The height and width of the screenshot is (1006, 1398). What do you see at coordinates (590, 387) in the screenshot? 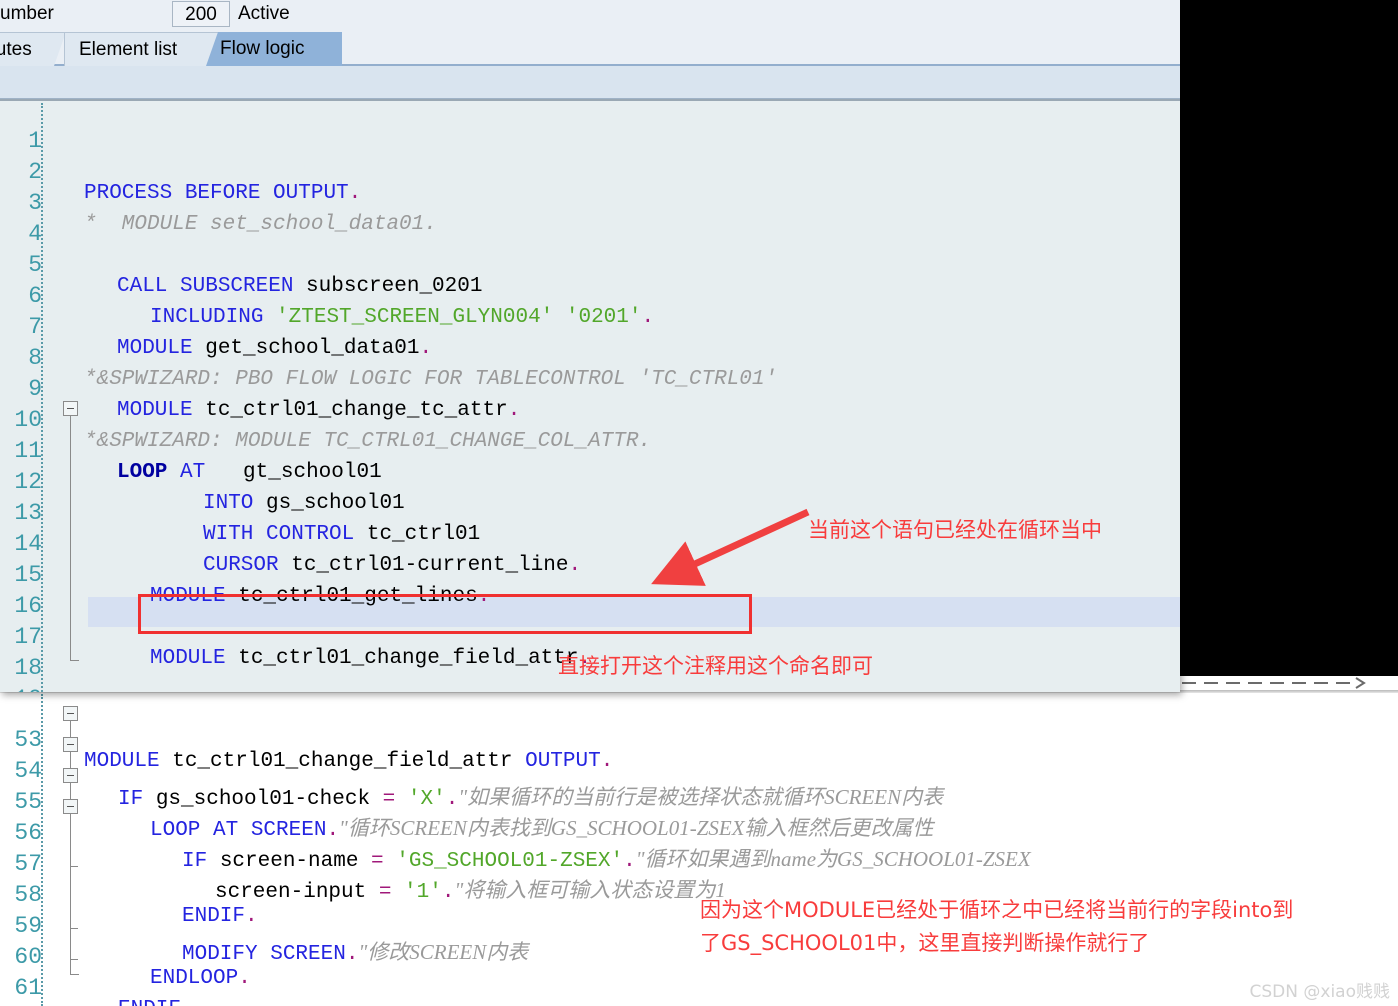
I see `code-line: 9 MODULE tc_ctrl01_change_tc_attr.` at bounding box center [590, 387].